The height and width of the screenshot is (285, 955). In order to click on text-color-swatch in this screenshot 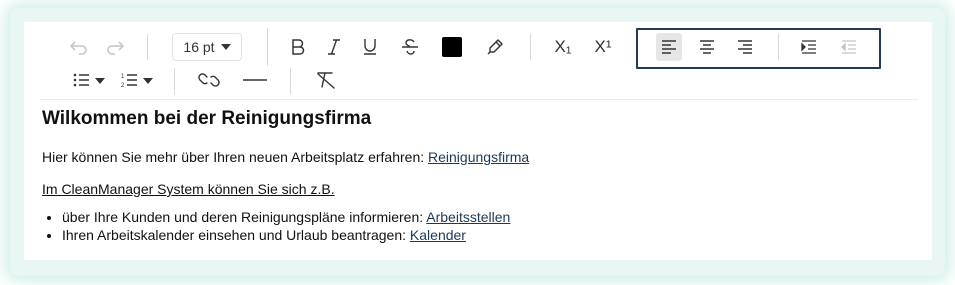, I will do `click(452, 47)`.